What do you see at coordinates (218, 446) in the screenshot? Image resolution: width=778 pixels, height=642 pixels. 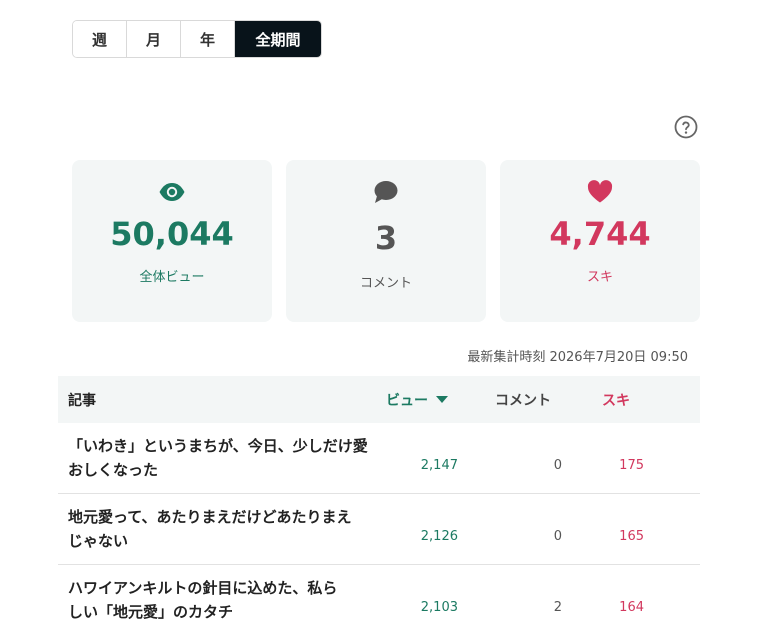 I see `article-title-line: 「いわき」というまちが、今日、少しだけ愛` at bounding box center [218, 446].